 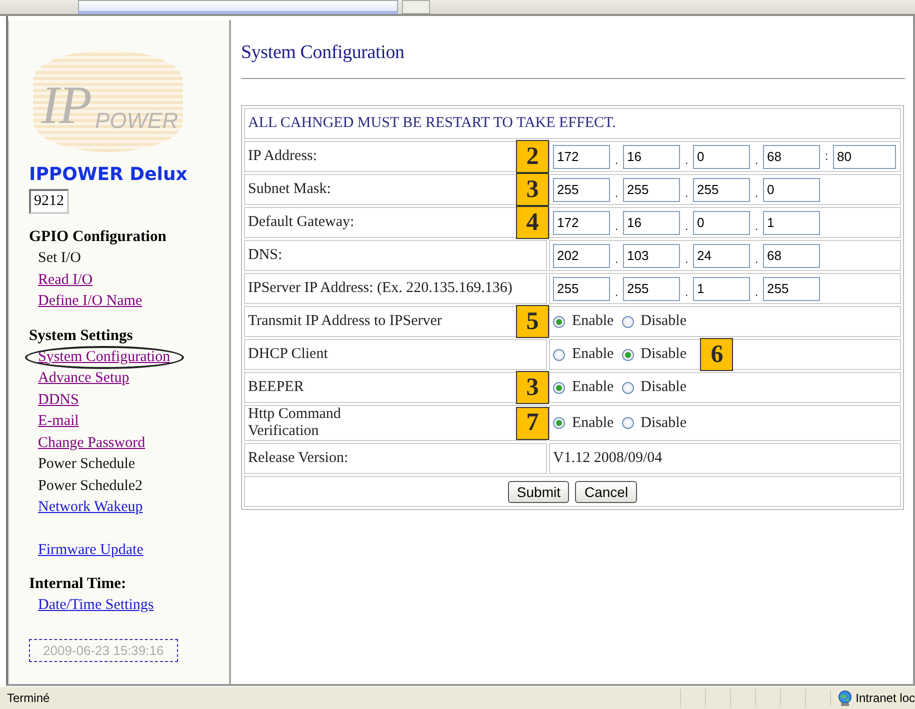 I want to click on menu-item: Set I/O, so click(x=59, y=259).